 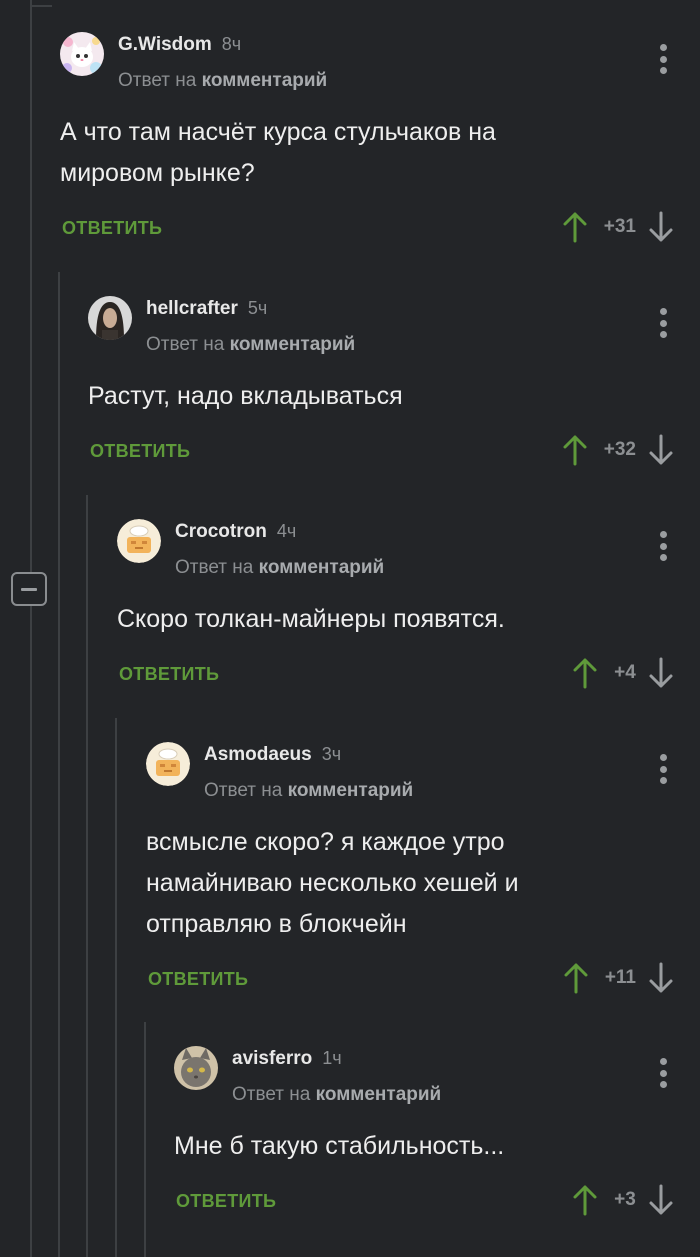 I want to click on vote-score: +31, so click(x=619, y=226).